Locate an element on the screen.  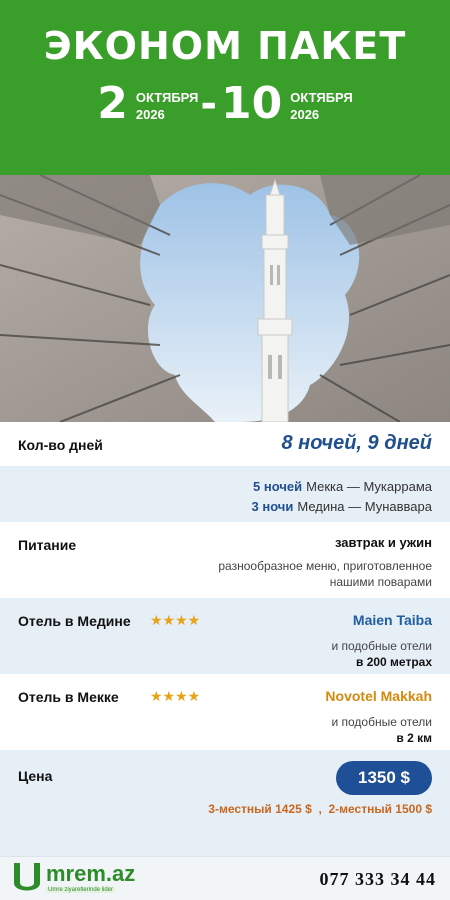
hotel-mecca-label: Отель в Мекке is located at coordinates (68, 697).